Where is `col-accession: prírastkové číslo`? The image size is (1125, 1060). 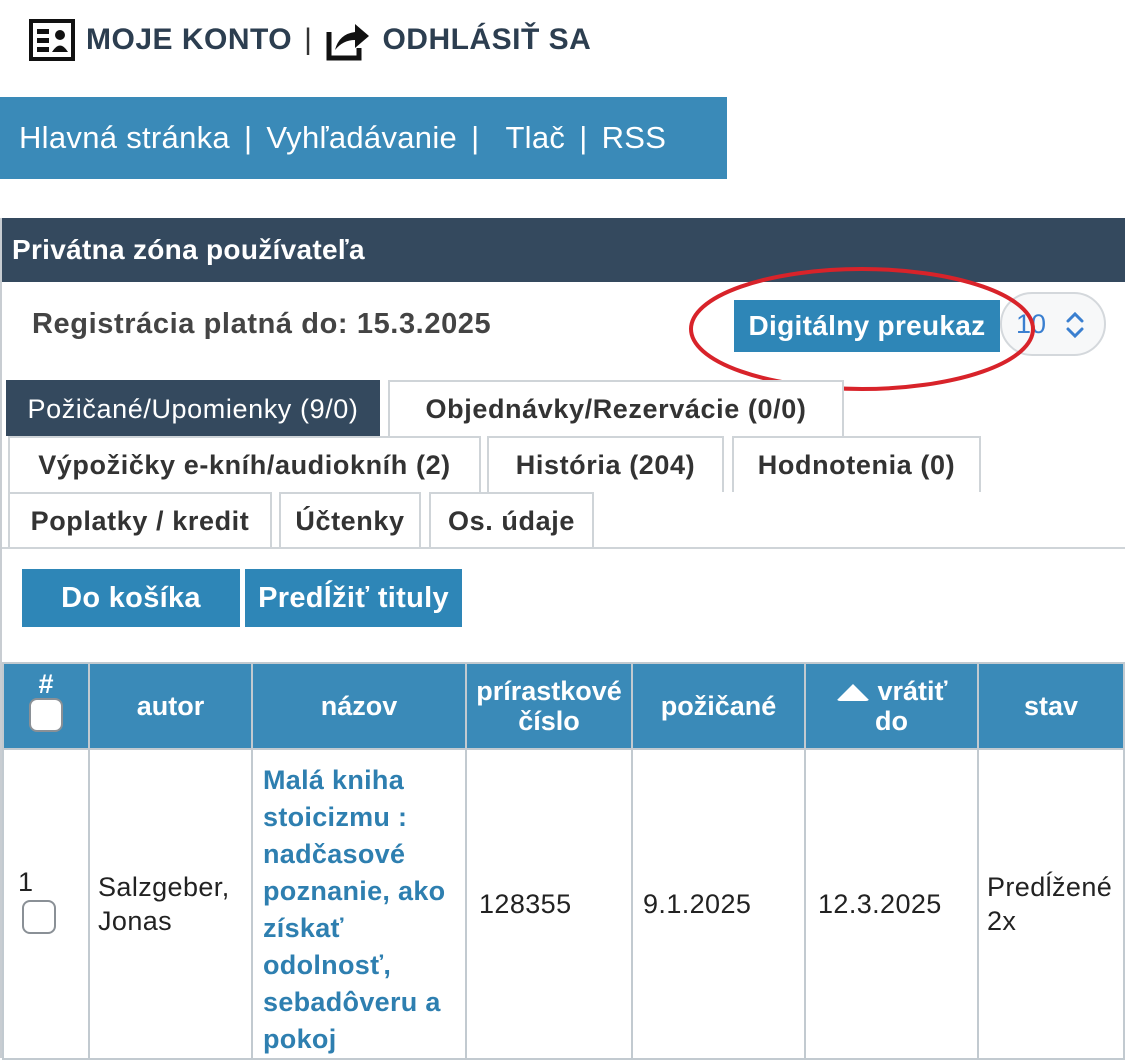 col-accession: prírastkové číslo is located at coordinates (549, 706).